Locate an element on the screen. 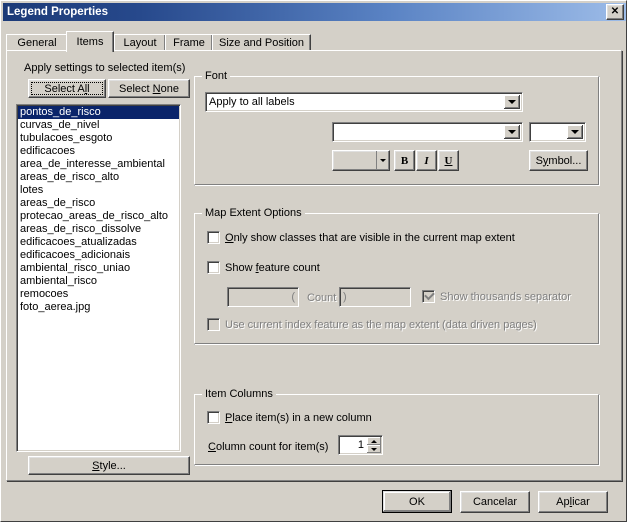 The height and width of the screenshot is (522, 627). ok-button: OK is located at coordinates (417, 501).